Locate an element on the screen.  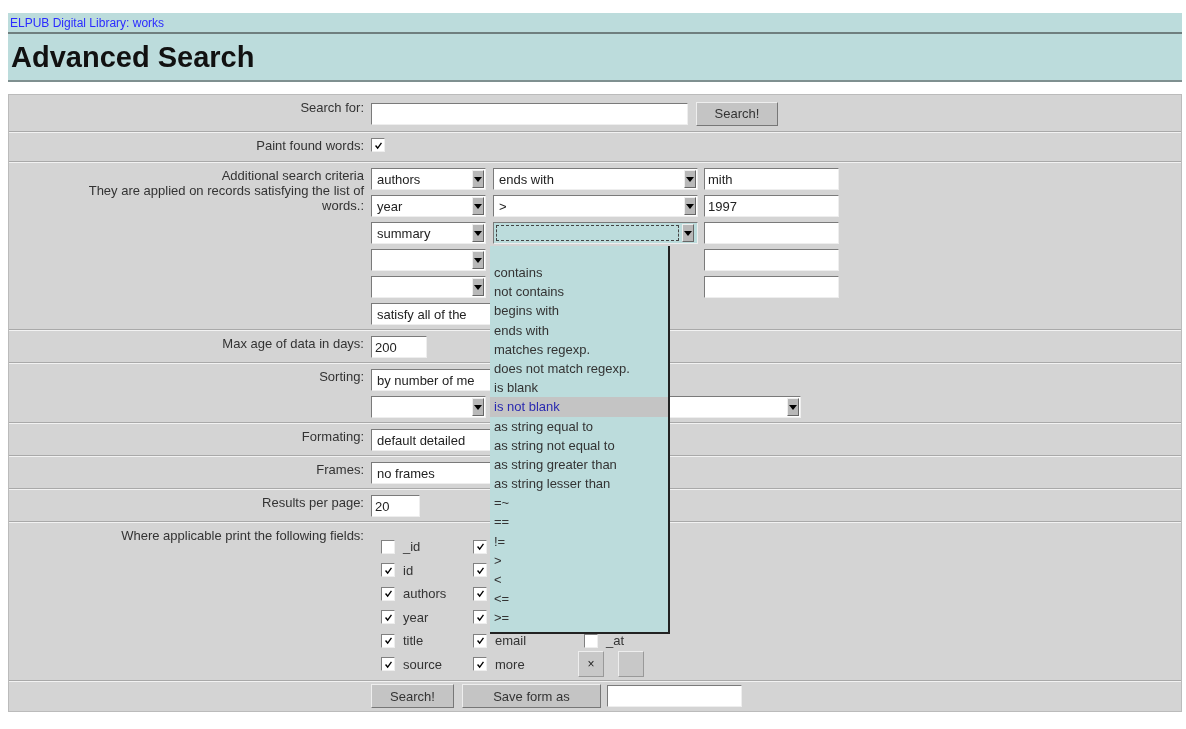
checkbox-label: more is located at coordinates (510, 664).